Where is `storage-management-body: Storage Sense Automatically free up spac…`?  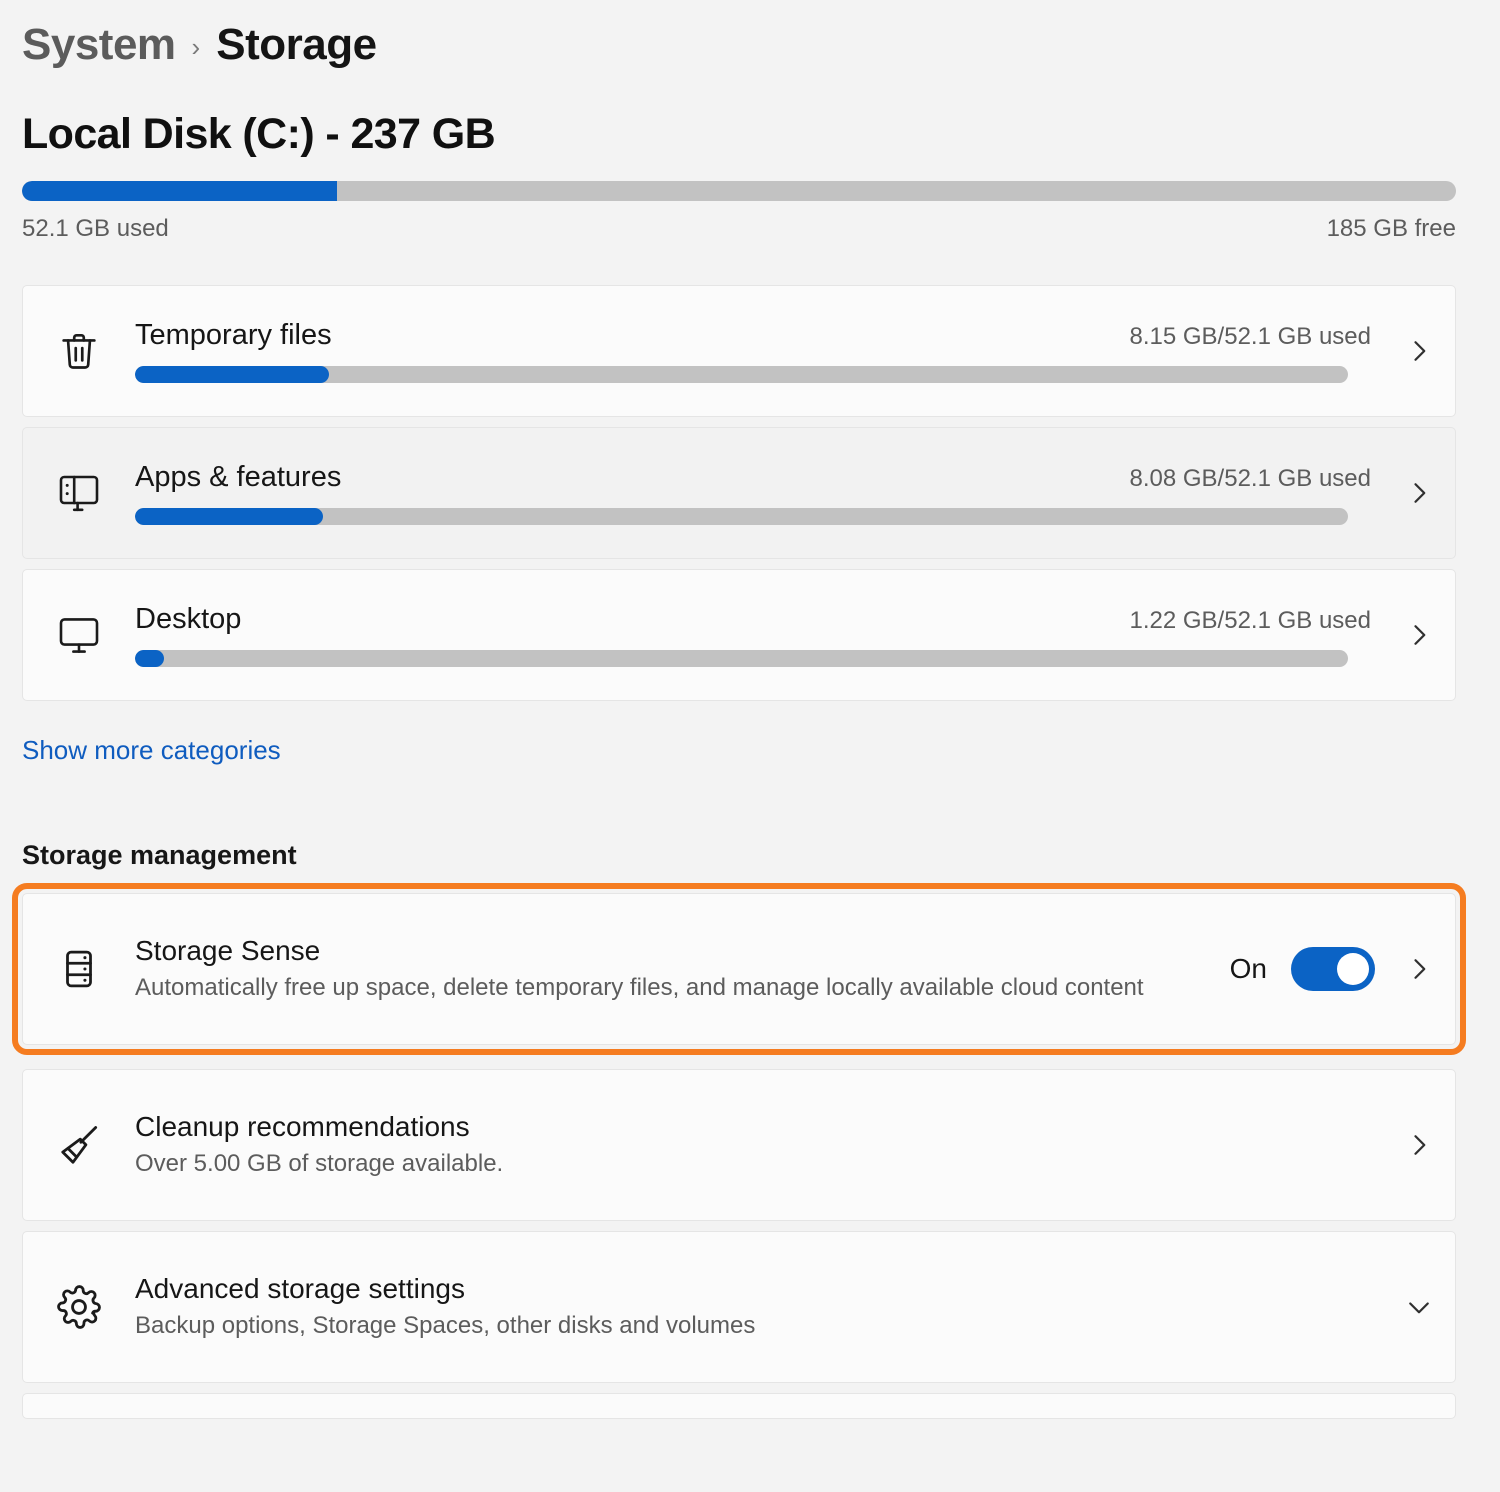
storage-management-body: Storage Sense Automatically free up spac… is located at coordinates (682, 969).